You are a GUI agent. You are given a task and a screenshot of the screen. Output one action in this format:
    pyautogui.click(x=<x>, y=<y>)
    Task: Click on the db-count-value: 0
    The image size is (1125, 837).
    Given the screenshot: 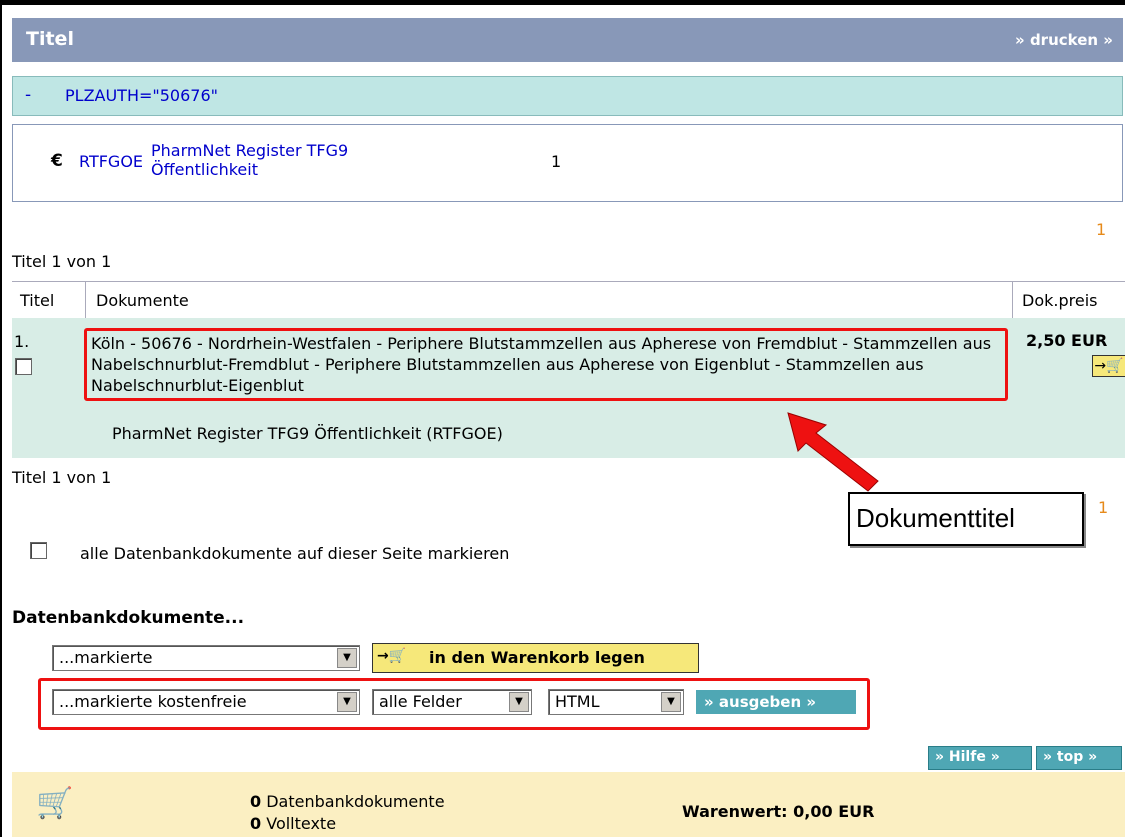 What is the action you would take?
    pyautogui.click(x=256, y=801)
    